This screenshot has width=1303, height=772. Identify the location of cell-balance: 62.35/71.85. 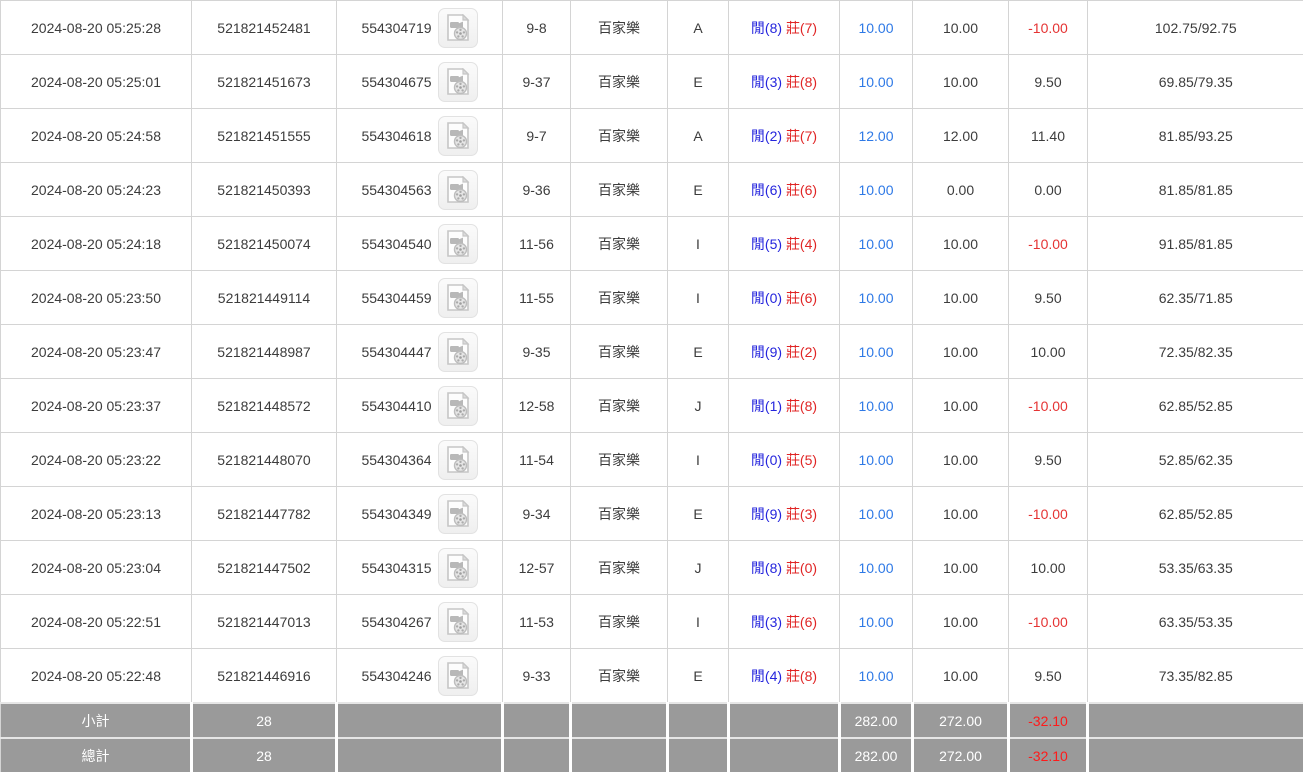
(1195, 298).